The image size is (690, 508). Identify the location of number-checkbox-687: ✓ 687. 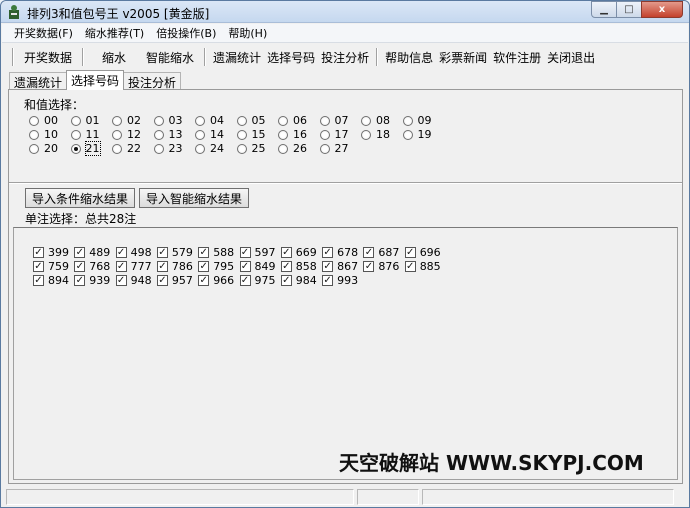
(381, 252).